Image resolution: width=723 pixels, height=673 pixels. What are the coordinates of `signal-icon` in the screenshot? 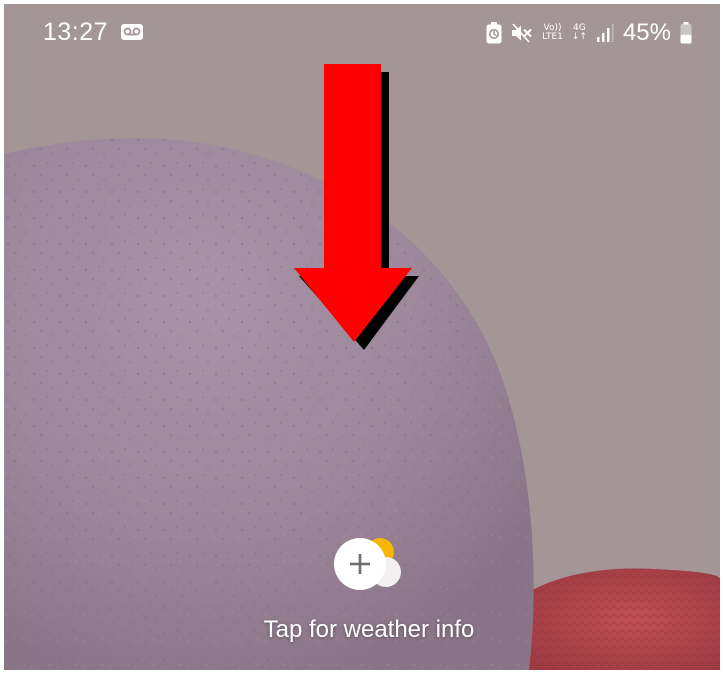 It's located at (605, 33).